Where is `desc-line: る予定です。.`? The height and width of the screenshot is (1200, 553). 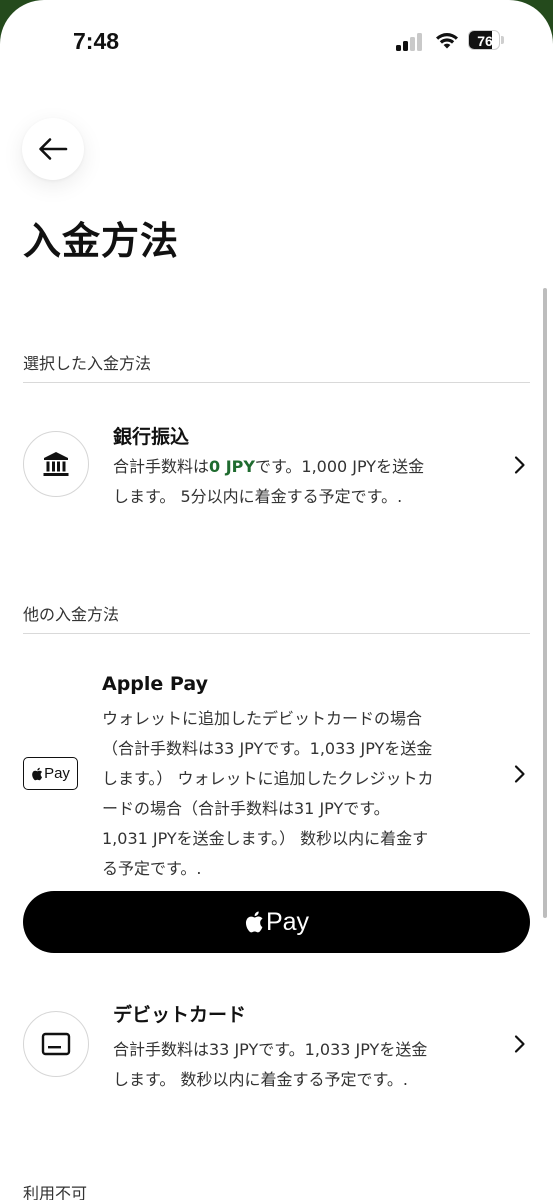
desc-line: る予定です。. is located at coordinates (152, 868).